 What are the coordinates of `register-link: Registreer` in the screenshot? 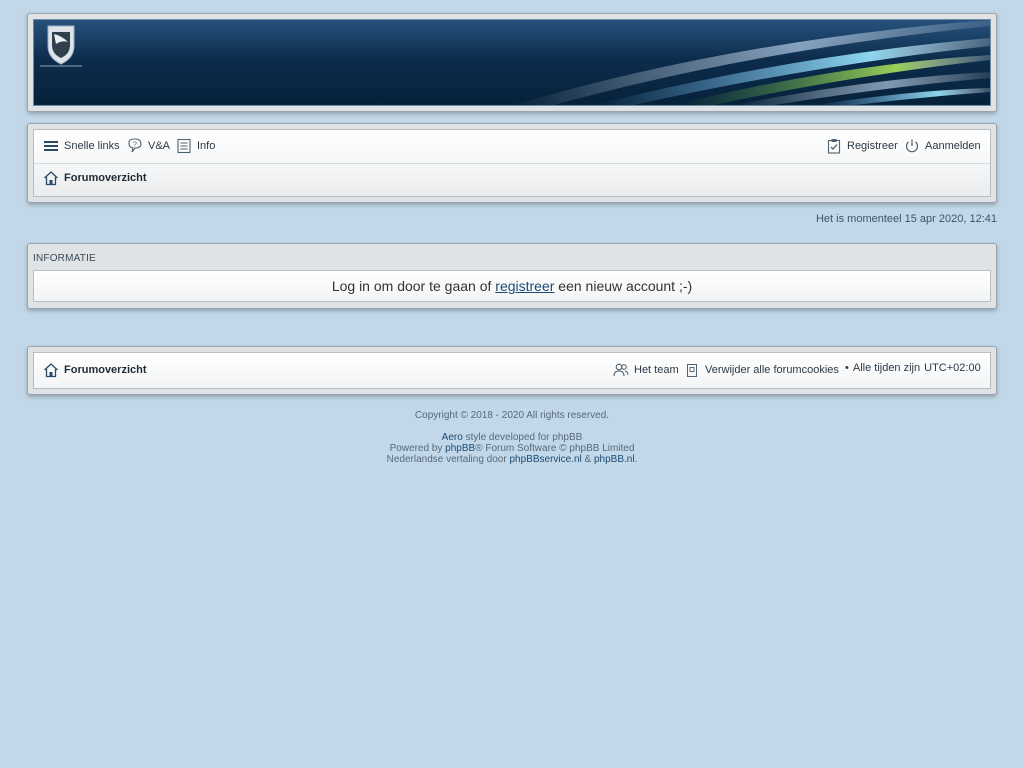 It's located at (862, 146).